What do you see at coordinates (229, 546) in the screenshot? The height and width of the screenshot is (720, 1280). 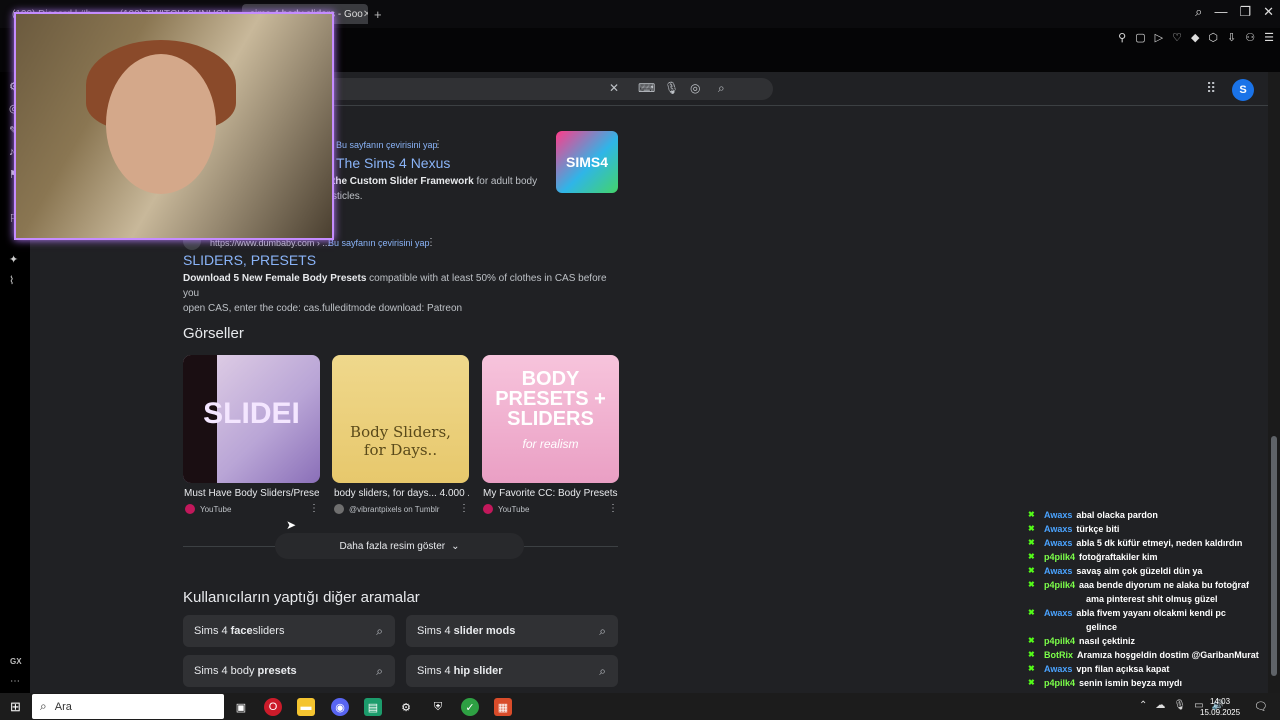 I see `divider` at bounding box center [229, 546].